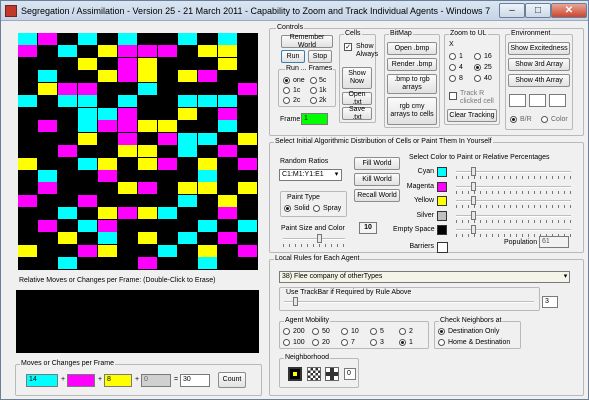  What do you see at coordinates (314, 374) in the screenshot?
I see `neighborhood-checker-icon` at bounding box center [314, 374].